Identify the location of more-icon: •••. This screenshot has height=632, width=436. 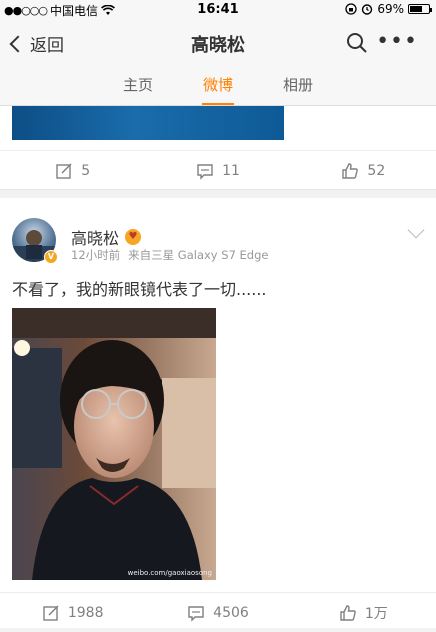
(397, 42).